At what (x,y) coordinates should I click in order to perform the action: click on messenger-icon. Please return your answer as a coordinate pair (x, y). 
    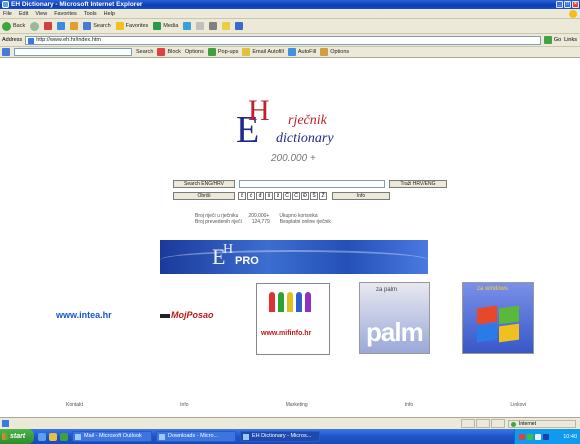
    Looking at the image, I should click on (239, 26).